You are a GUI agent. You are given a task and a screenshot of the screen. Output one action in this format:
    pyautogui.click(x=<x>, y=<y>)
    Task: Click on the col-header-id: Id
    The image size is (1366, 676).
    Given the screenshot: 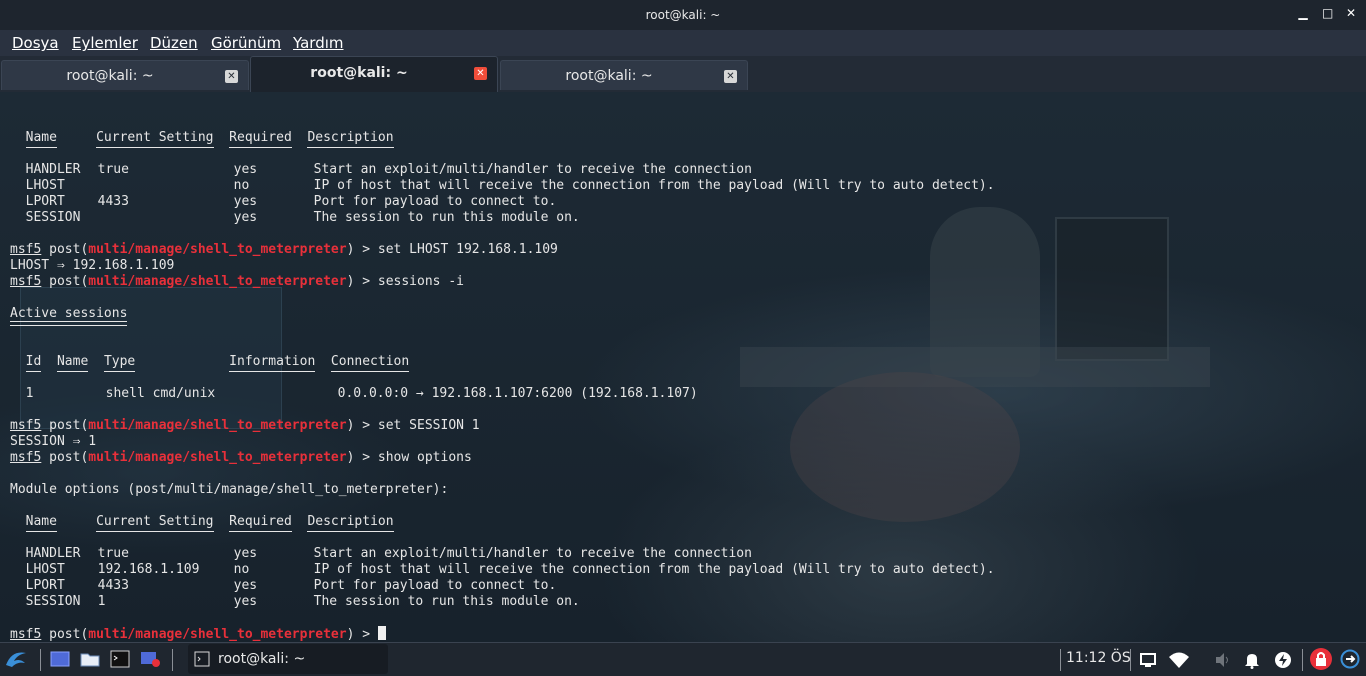 What is the action you would take?
    pyautogui.click(x=33, y=363)
    